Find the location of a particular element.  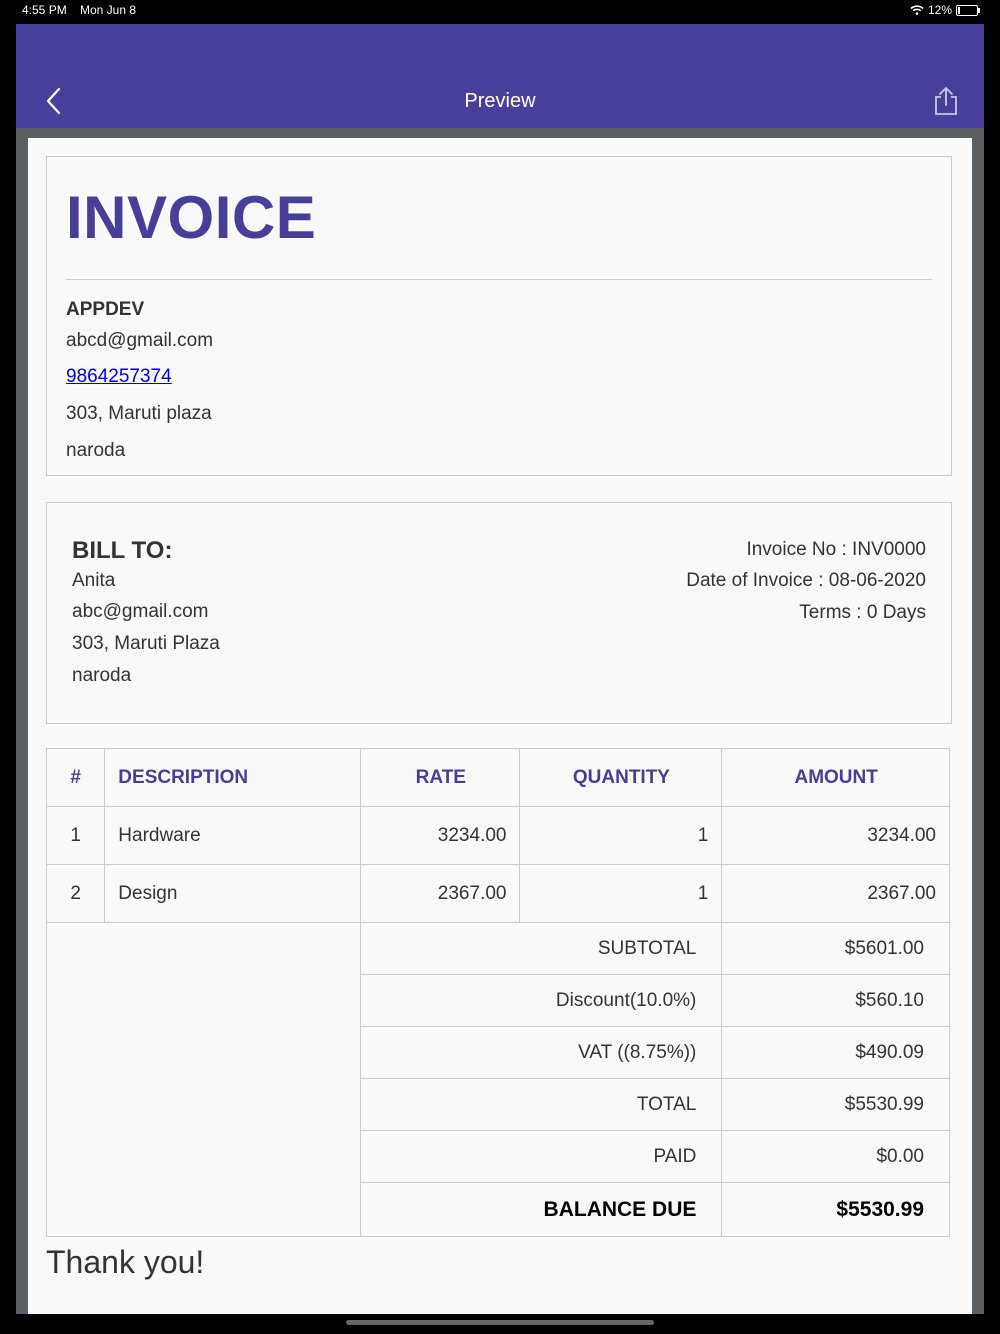

client-email: abc@gmail.com is located at coordinates (140, 611).